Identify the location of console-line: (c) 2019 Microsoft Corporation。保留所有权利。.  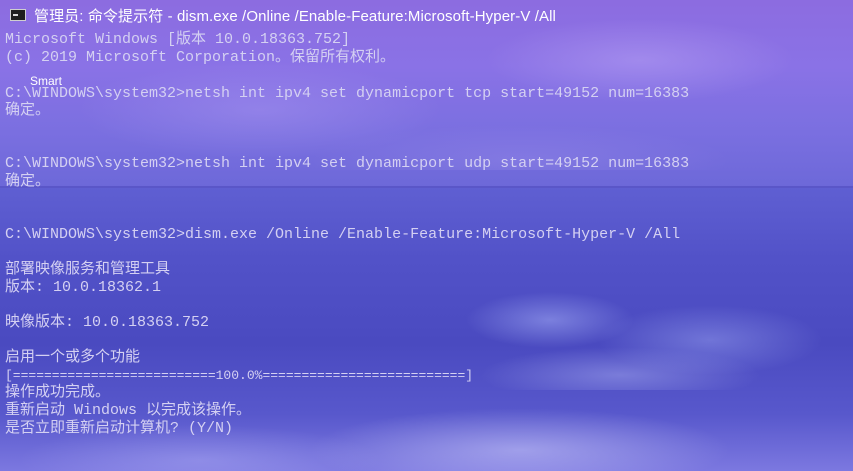
(200, 57).